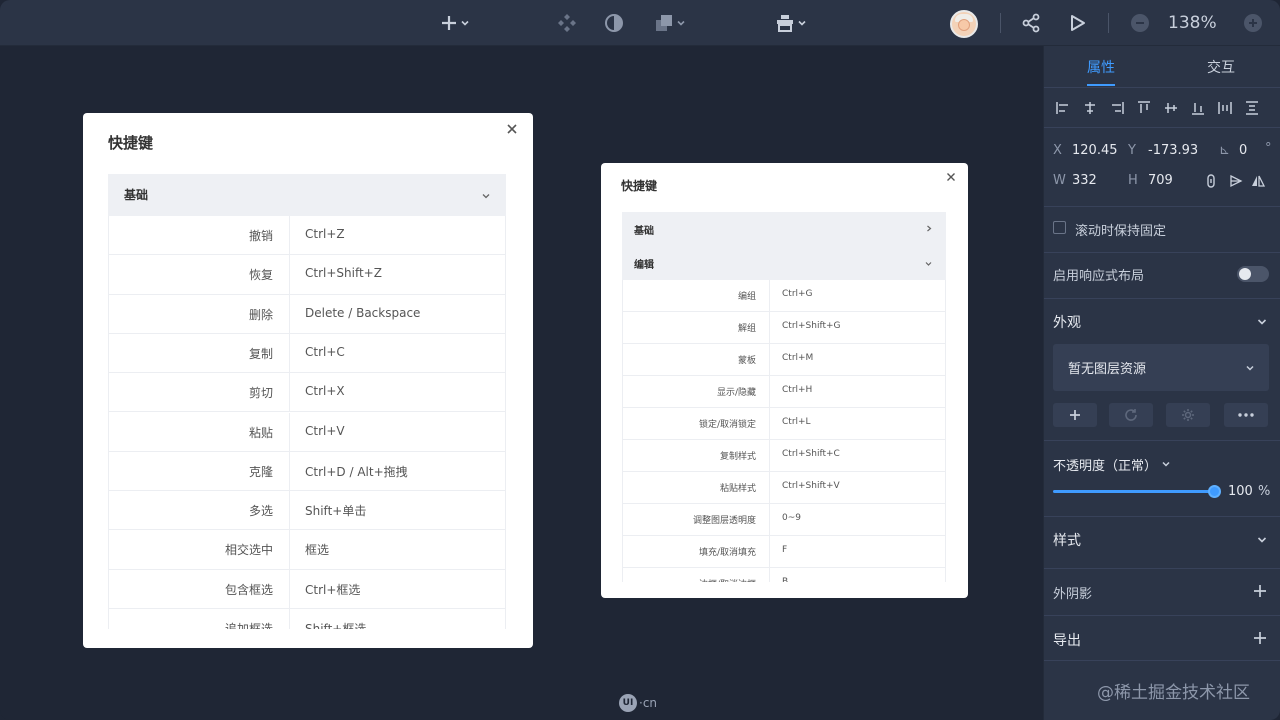 The image size is (1280, 720). What do you see at coordinates (1162, 108) in the screenshot?
I see `alignment-toolbar` at bounding box center [1162, 108].